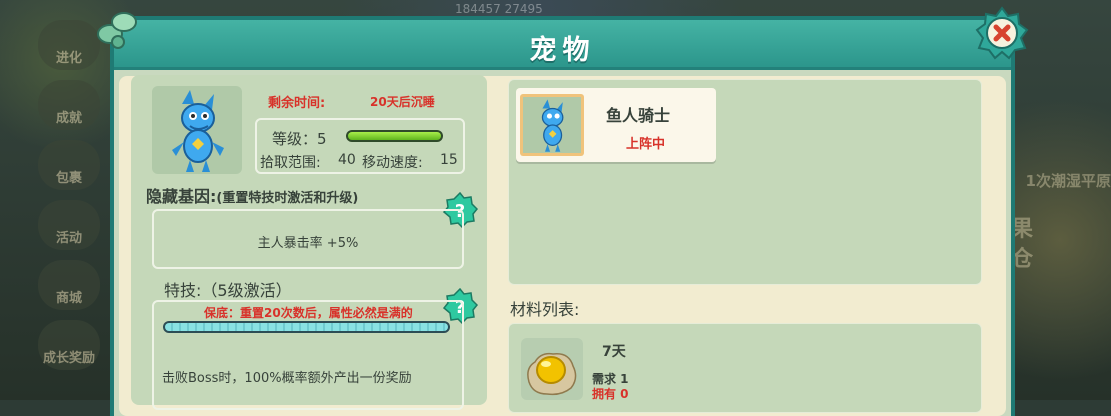  I want to click on material-own: 拥有 0, so click(610, 394).